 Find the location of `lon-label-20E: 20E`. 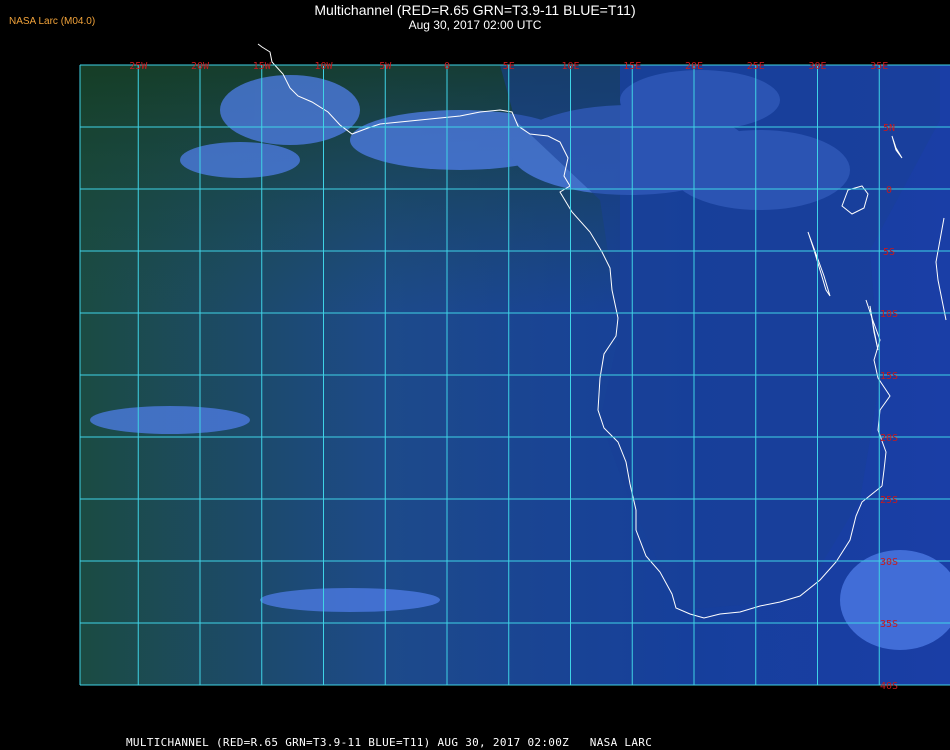

lon-label-20E: 20E is located at coordinates (694, 66).